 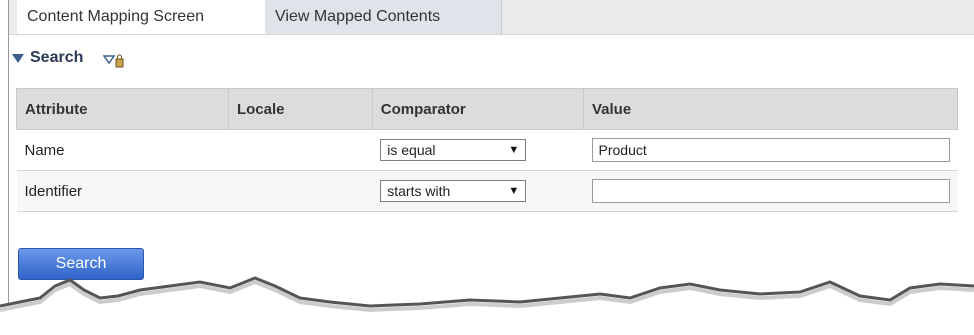 I want to click on table-header-row: Attribute Locale Comparator Value, so click(x=487, y=109).